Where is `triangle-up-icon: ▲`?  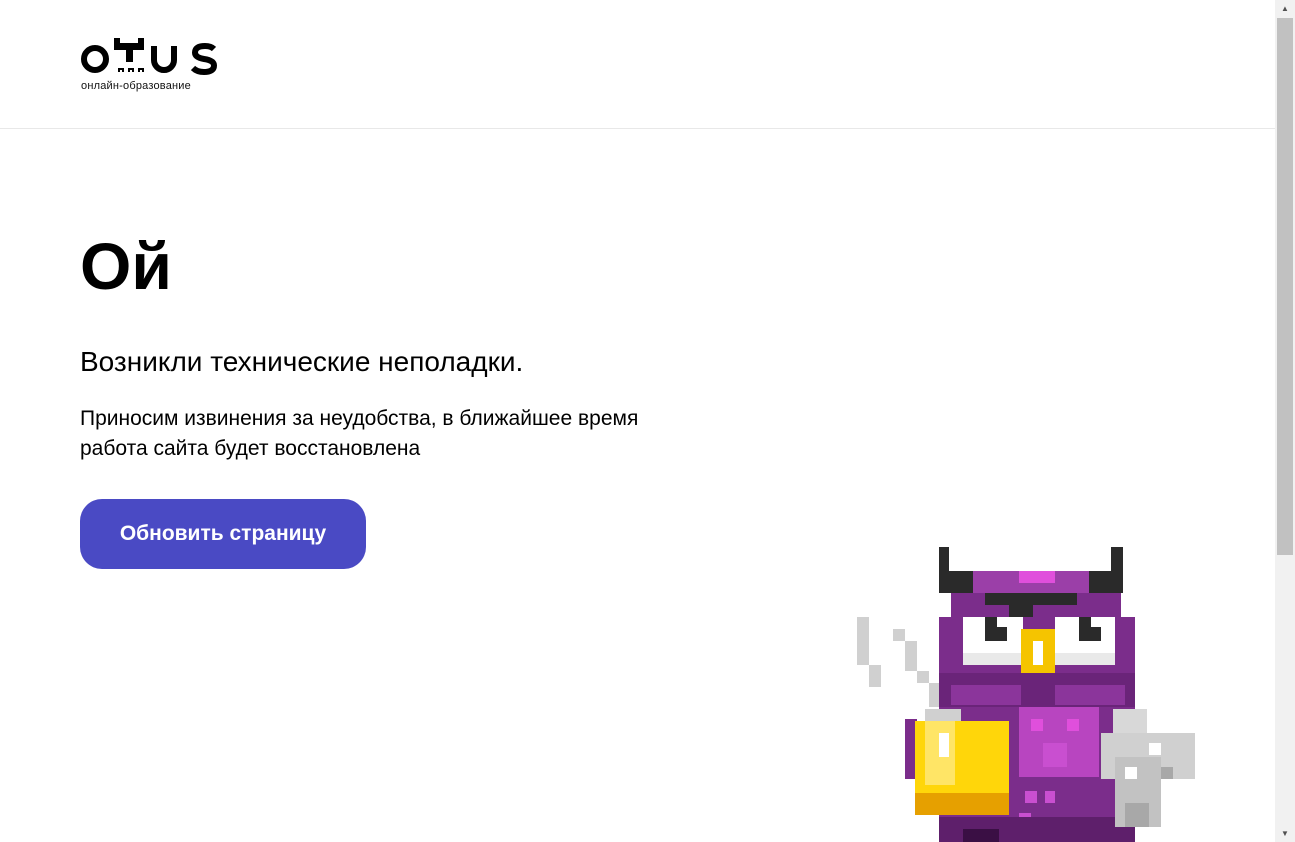 triangle-up-icon: ▲ is located at coordinates (1285, 8).